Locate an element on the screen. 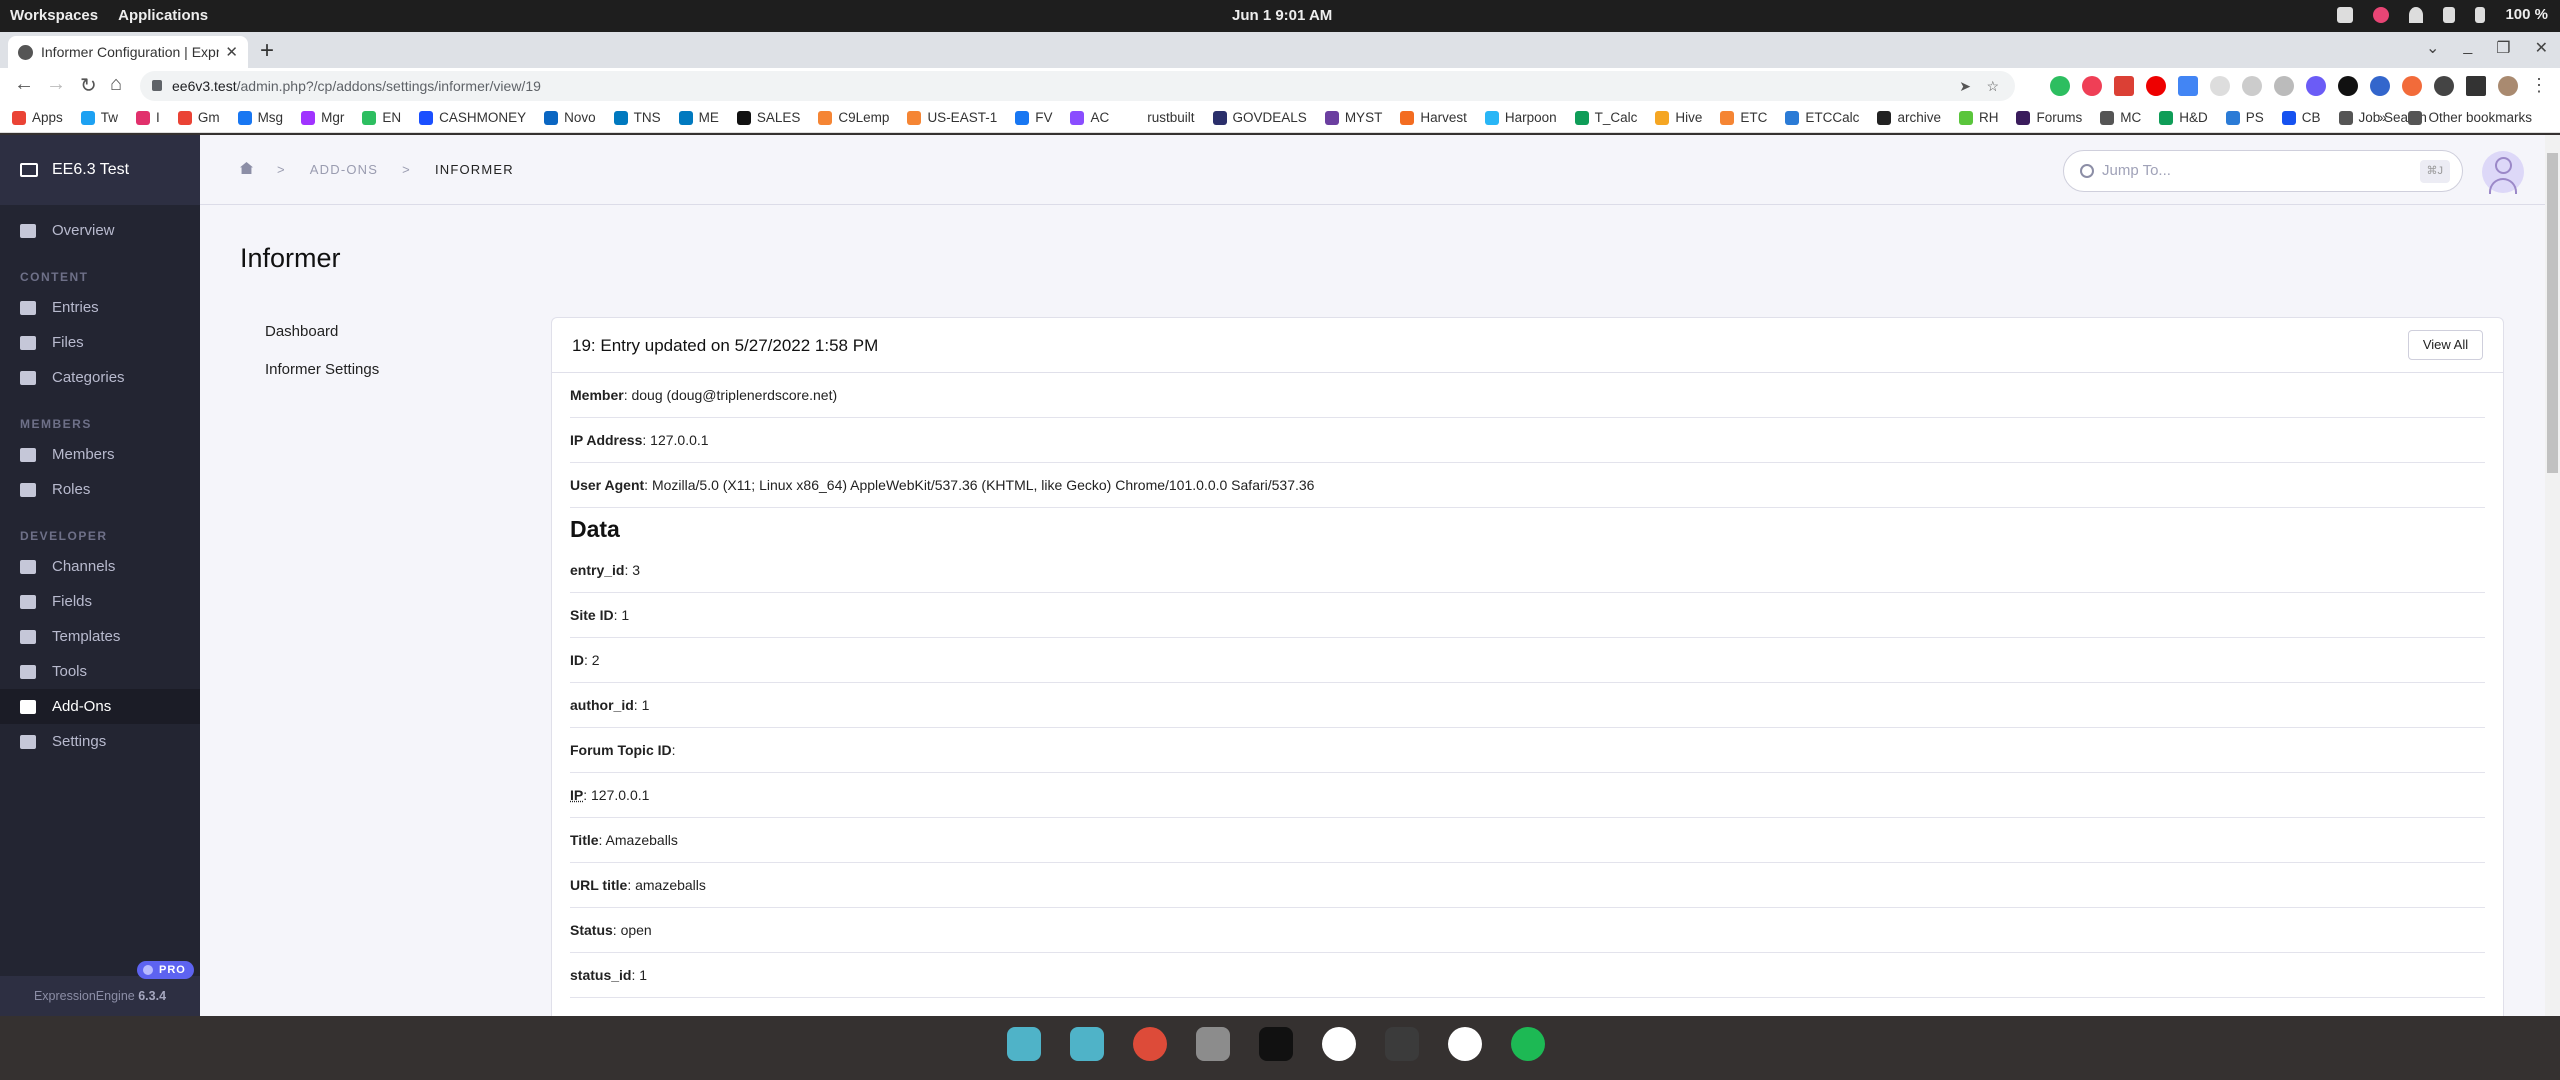 The height and width of the screenshot is (1080, 2560). bookmark-item: ETC is located at coordinates (1743, 117).